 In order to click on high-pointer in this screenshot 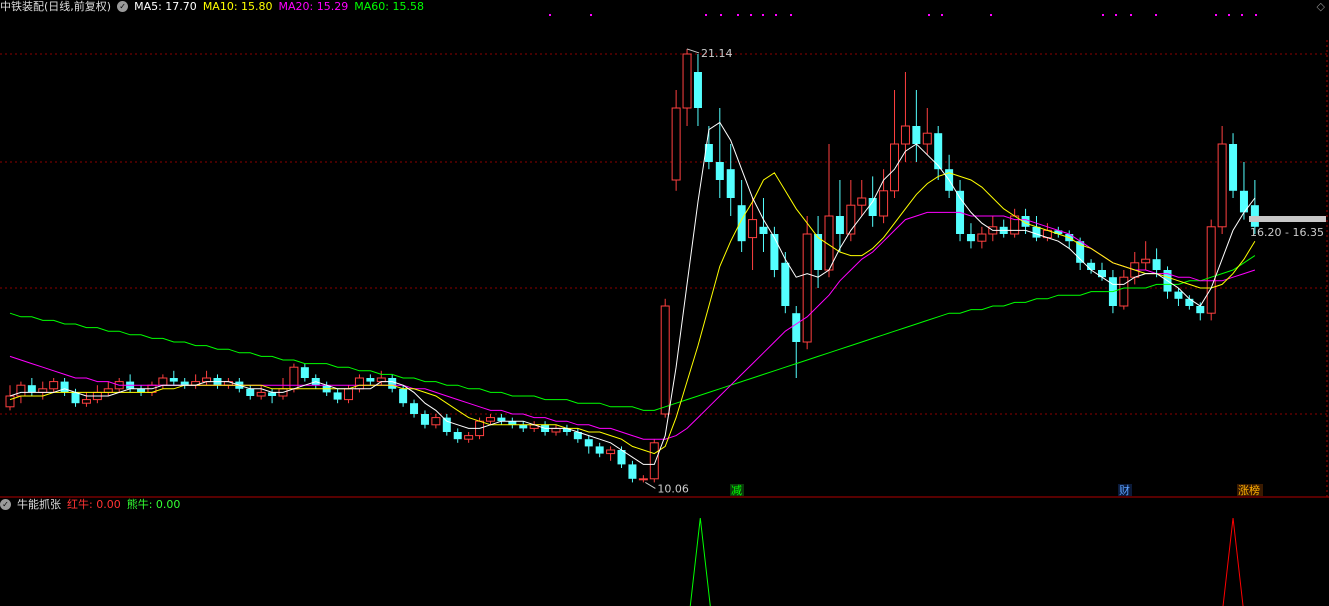, I will do `click(693, 51)`.